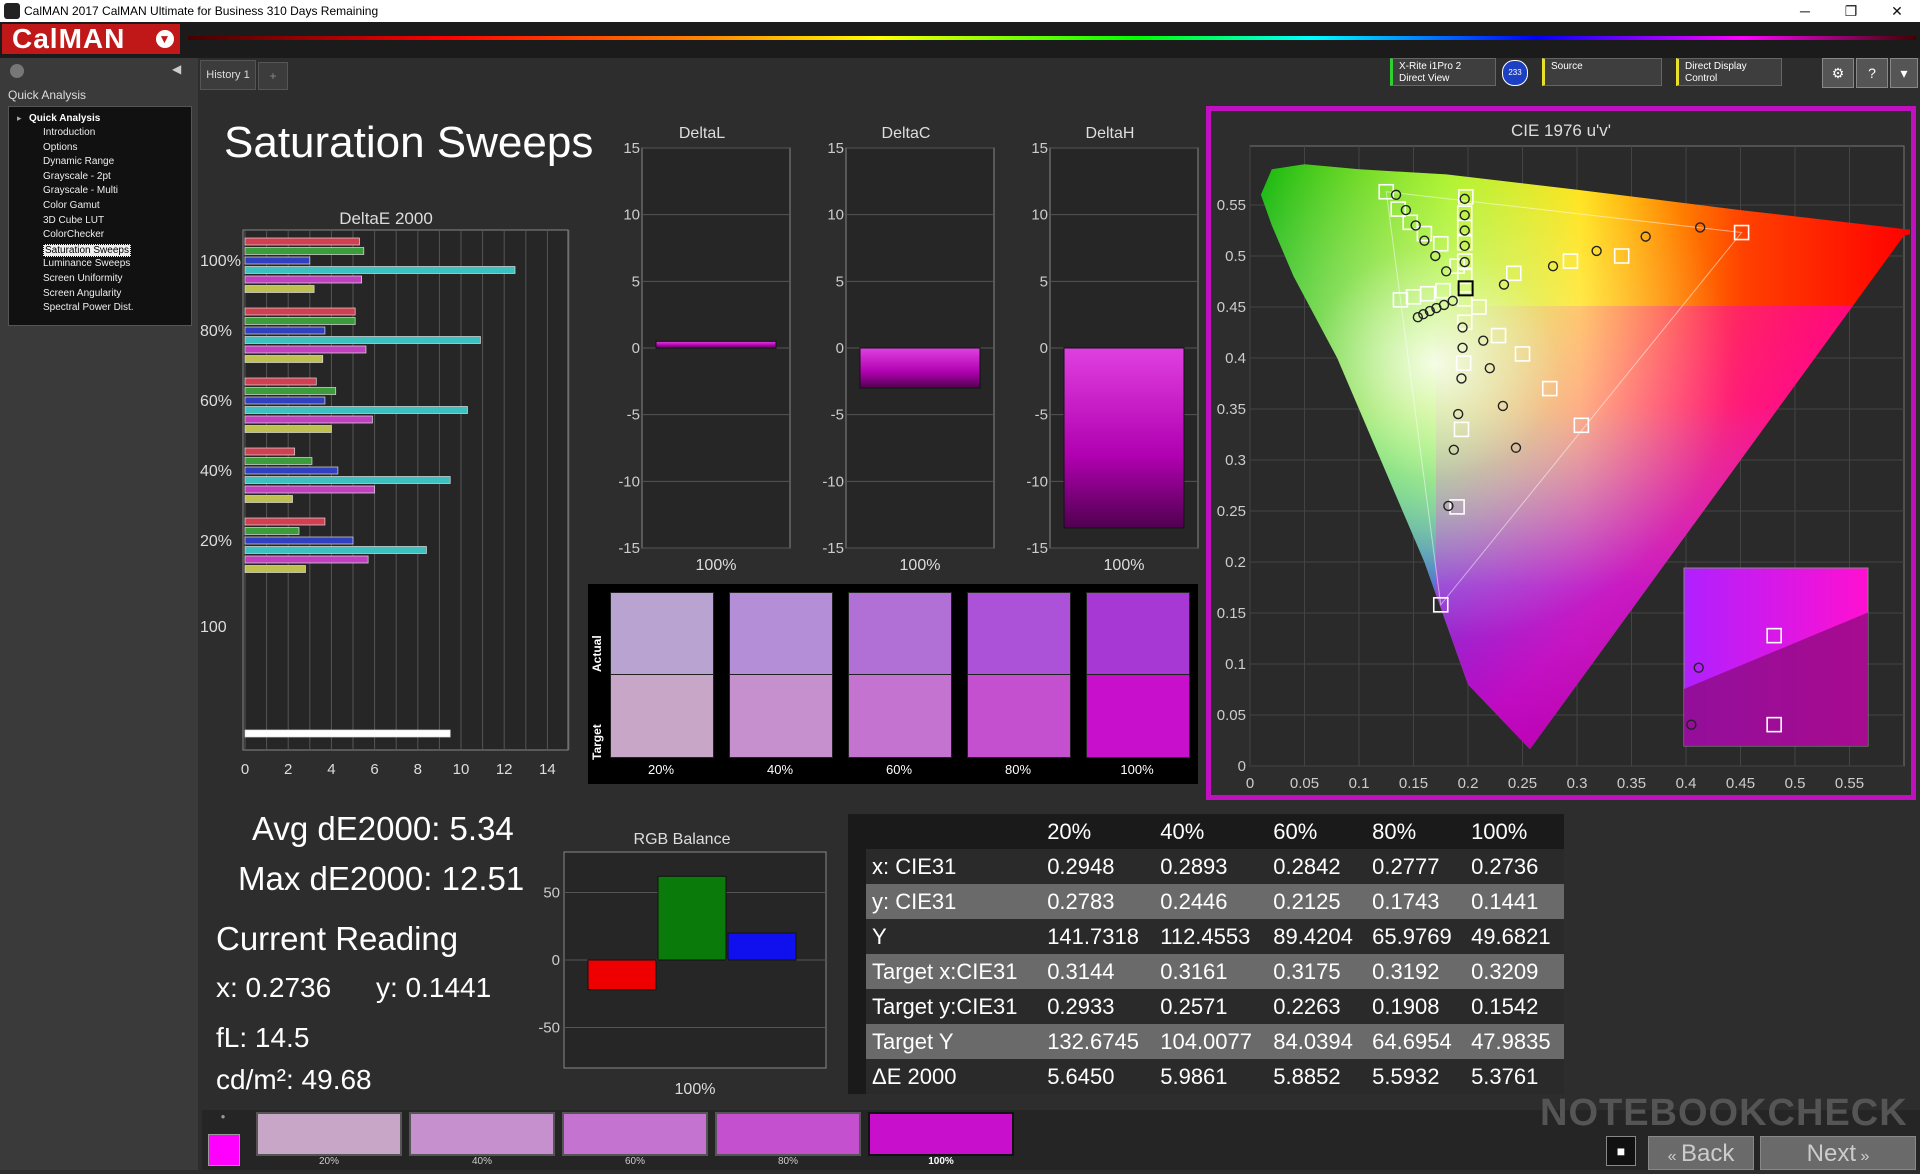 The image size is (1920, 1174). What do you see at coordinates (1838, 73) in the screenshot?
I see `gear-icon: ⚙` at bounding box center [1838, 73].